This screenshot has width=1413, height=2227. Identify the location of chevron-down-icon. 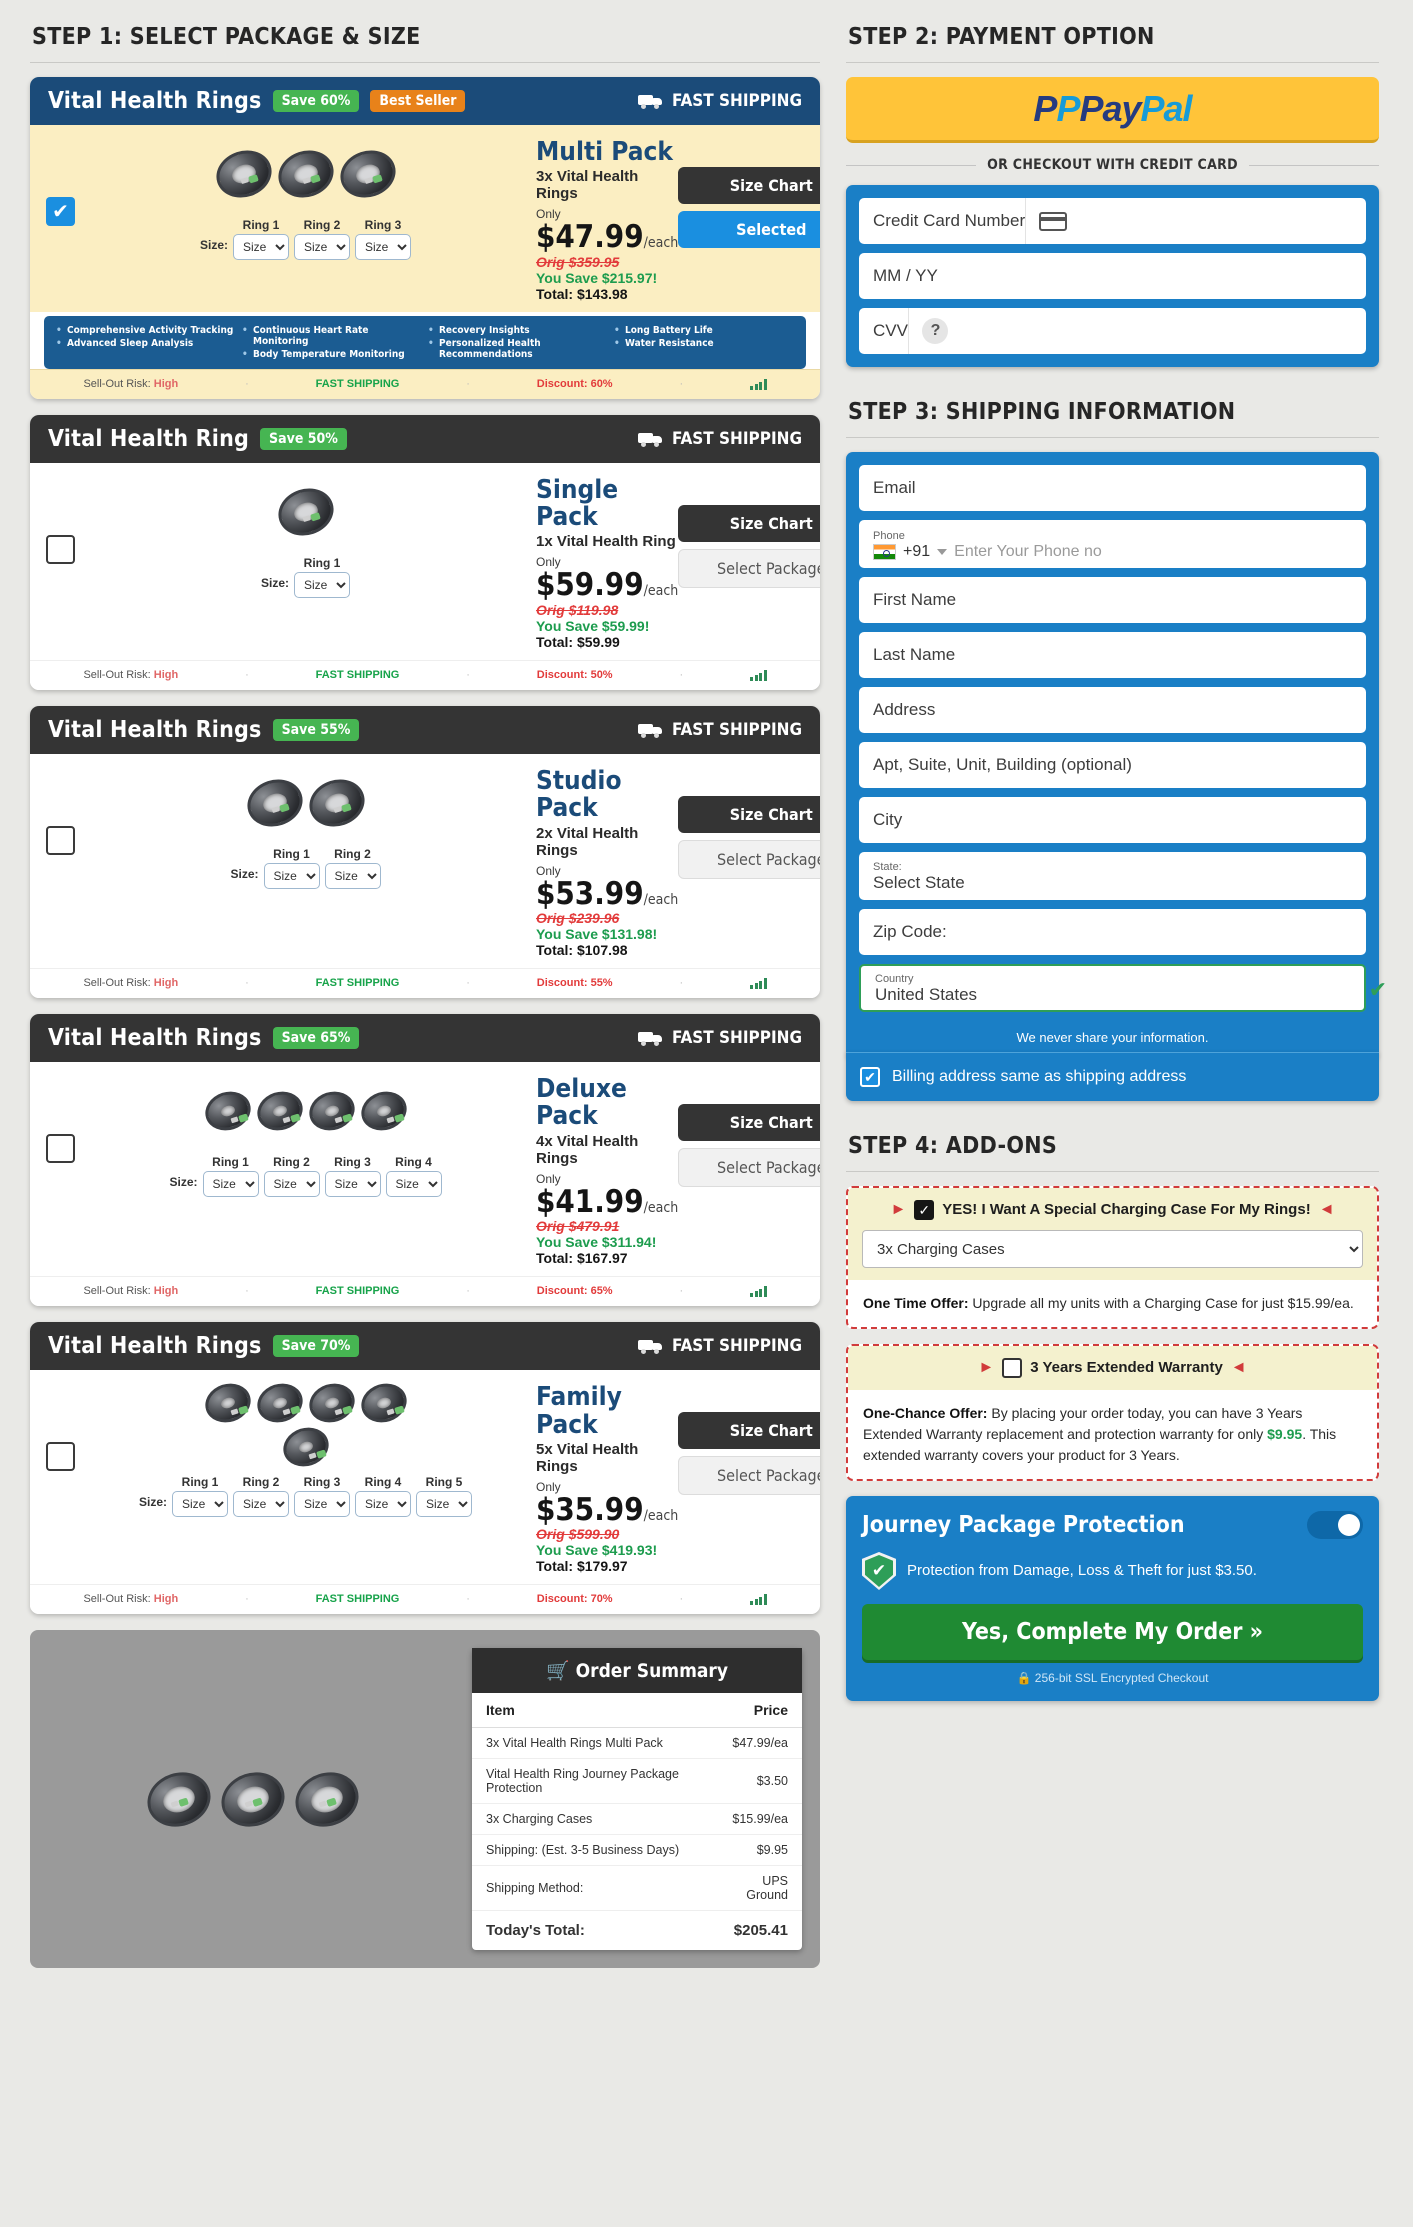
(942, 551).